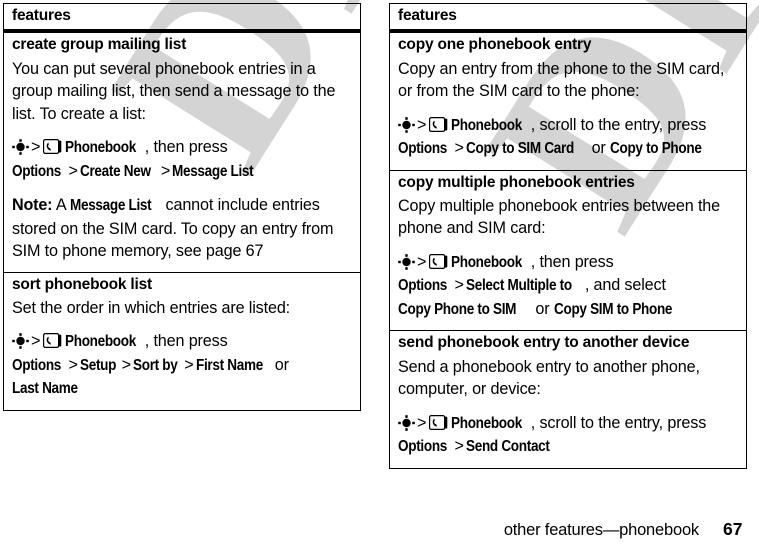 This screenshot has width=759, height=547. Describe the element at coordinates (507, 447) in the screenshot. I see `menu-token: Send Contact` at that location.